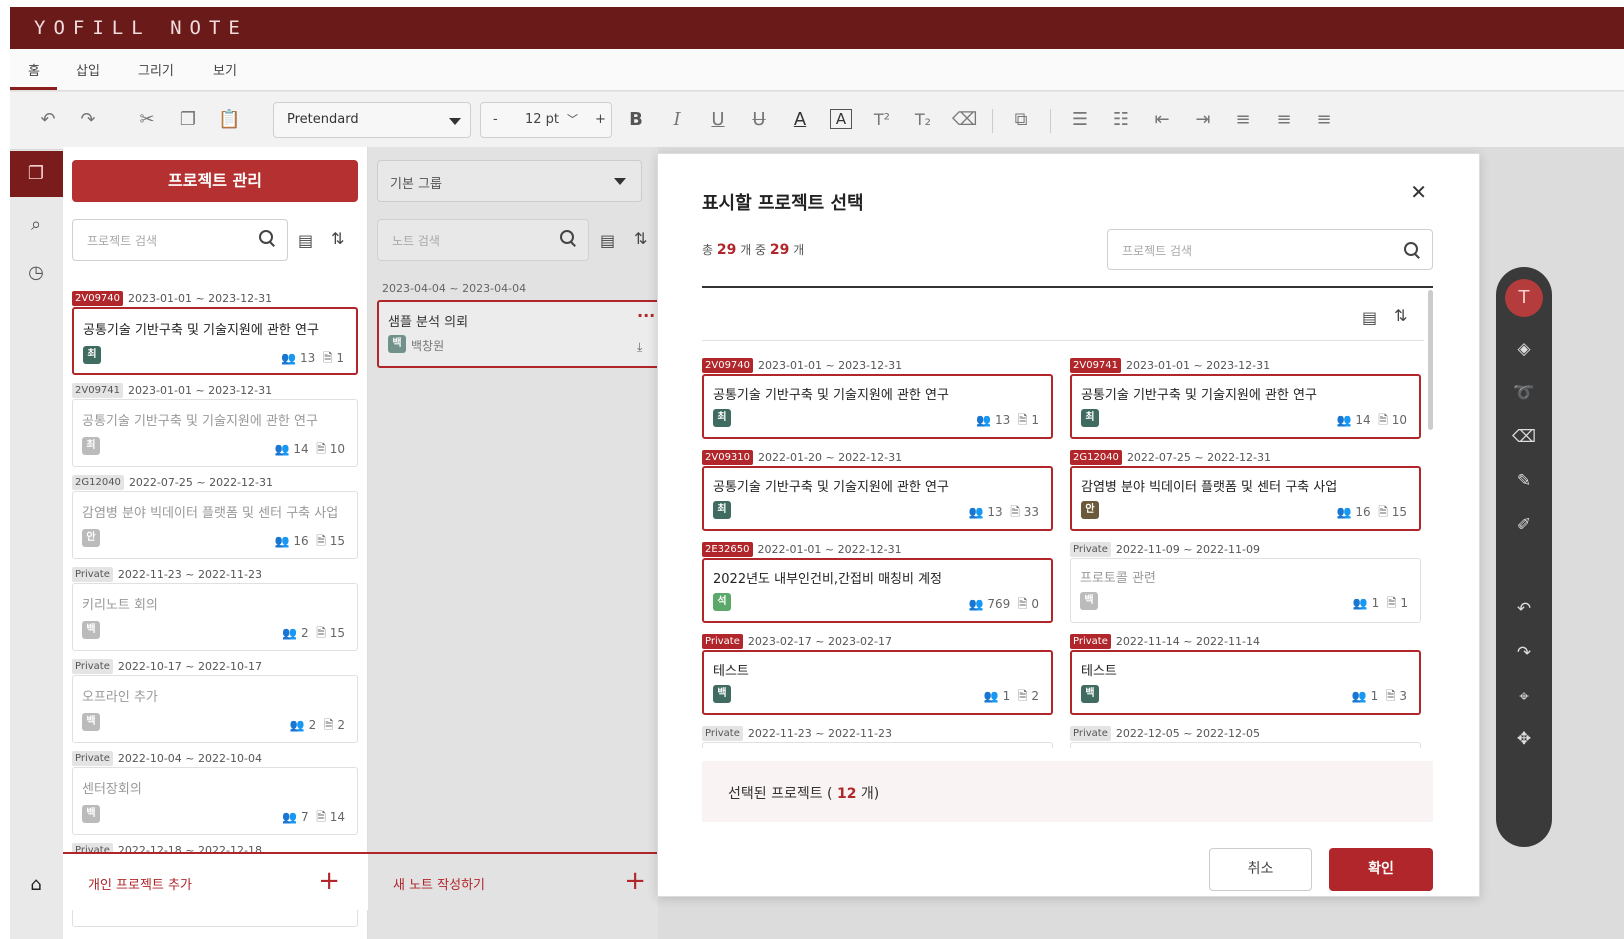  I want to click on new-note-bar: 새 노트 작성하기 +, so click(513, 881).